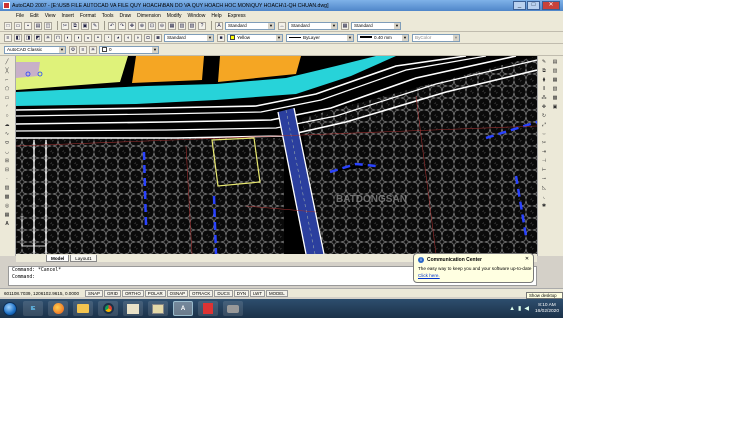 The image size is (745, 423). I want to click on region-tool-icon: ◎, so click(7, 206).